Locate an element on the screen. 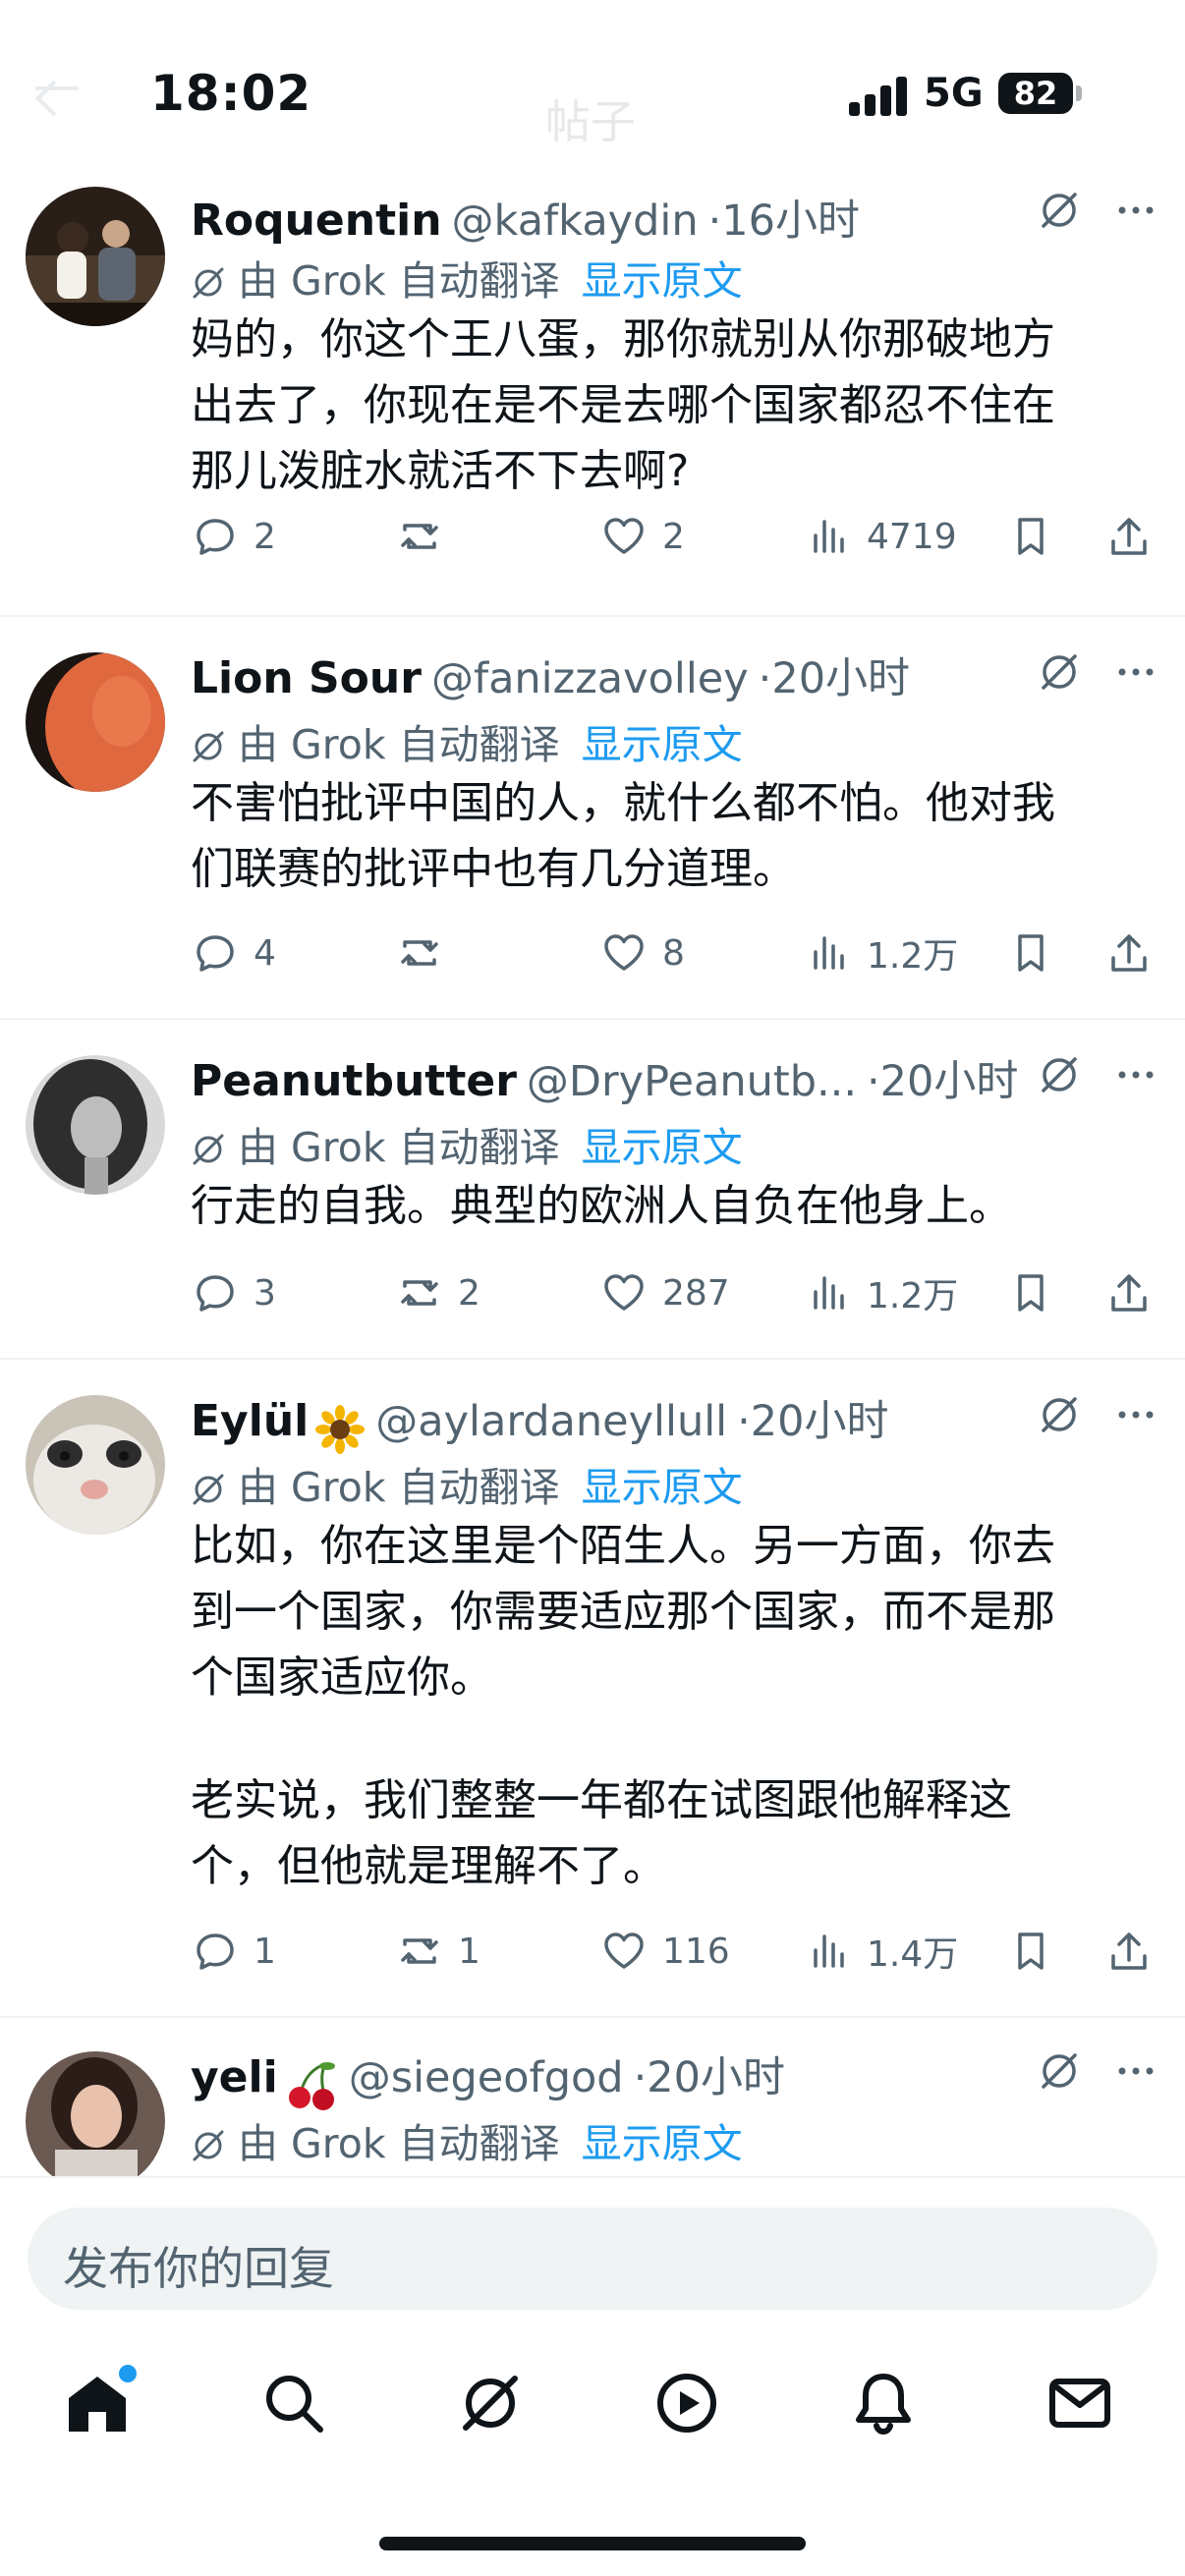 The width and height of the screenshot is (1185, 2576). retweet-button: 2 is located at coordinates (438, 1292).